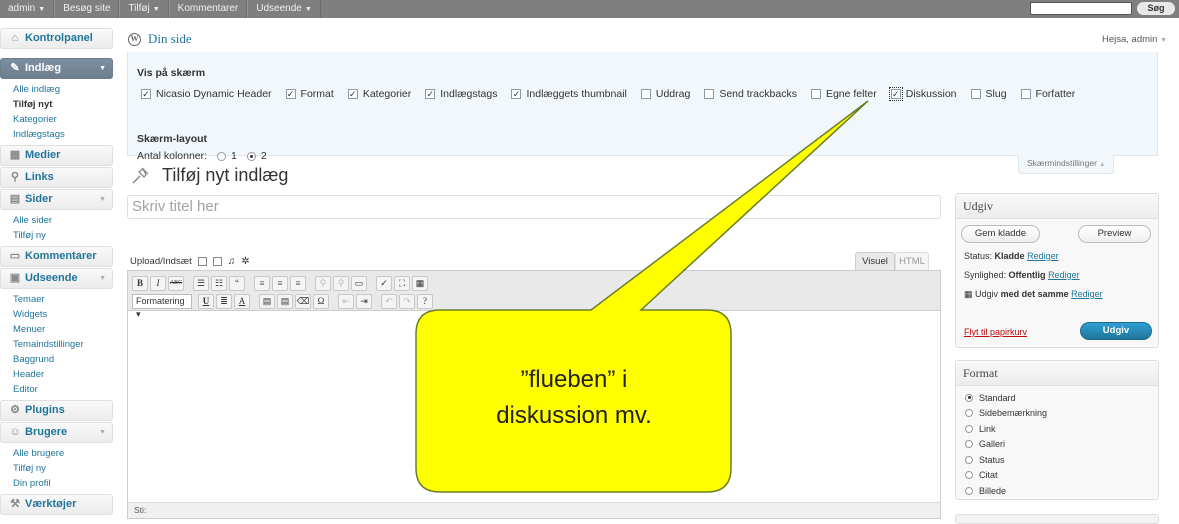 This screenshot has width=1179, height=524. Describe the element at coordinates (359, 283) in the screenshot. I see `more-tag-button: ▭` at that location.